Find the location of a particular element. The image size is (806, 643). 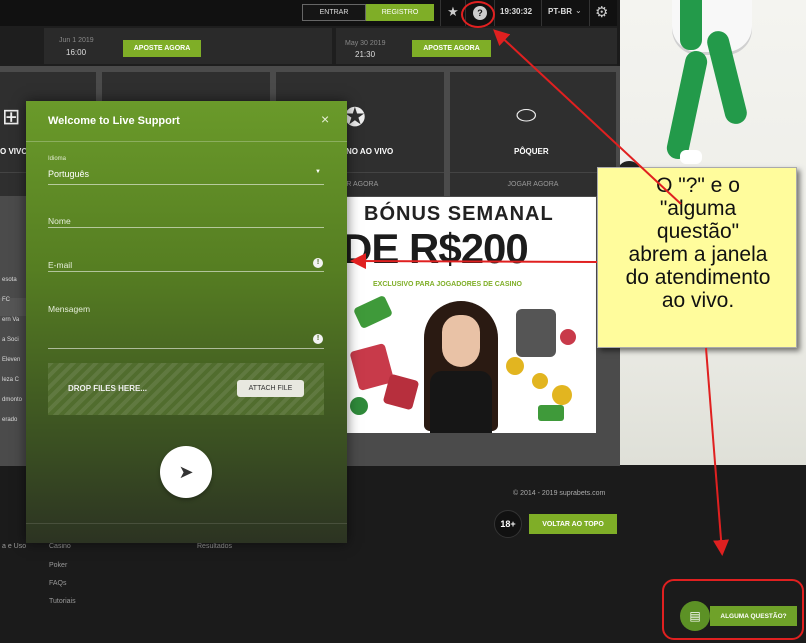

banner-model is located at coordinates (461, 367).